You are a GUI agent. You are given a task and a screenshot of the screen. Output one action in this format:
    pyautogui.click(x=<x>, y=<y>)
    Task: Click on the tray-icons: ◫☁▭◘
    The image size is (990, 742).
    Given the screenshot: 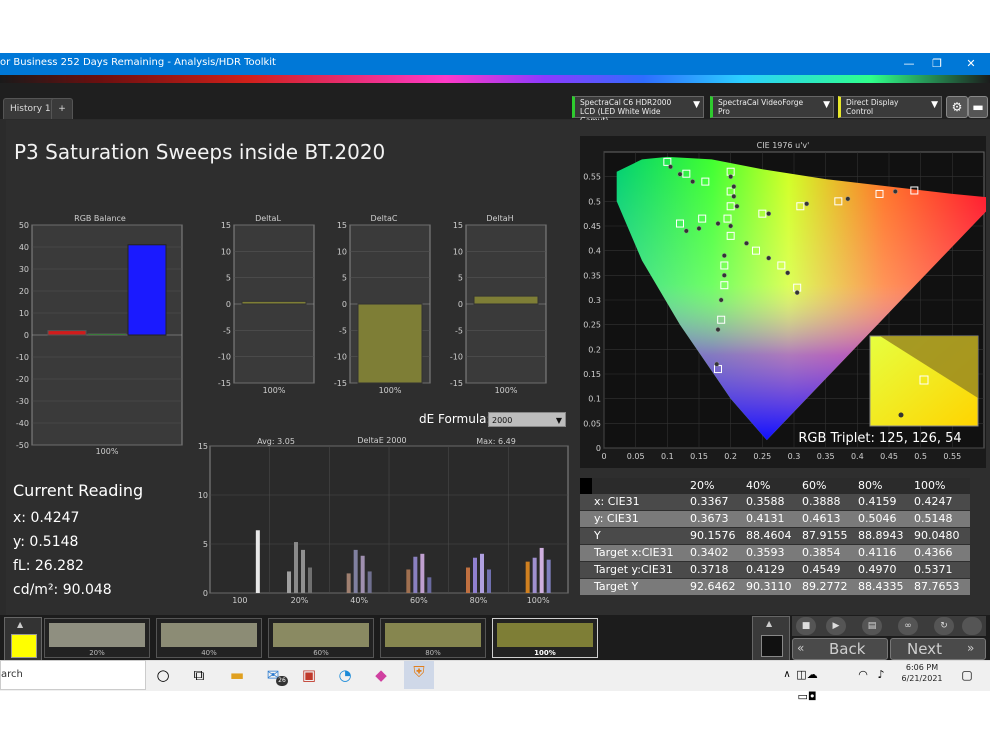 What is the action you would take?
    pyautogui.click(x=807, y=683)
    